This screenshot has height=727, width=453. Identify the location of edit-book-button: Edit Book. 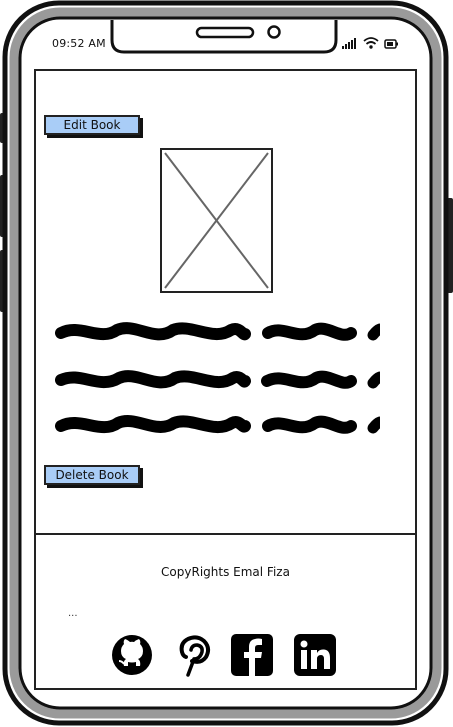
(92, 125).